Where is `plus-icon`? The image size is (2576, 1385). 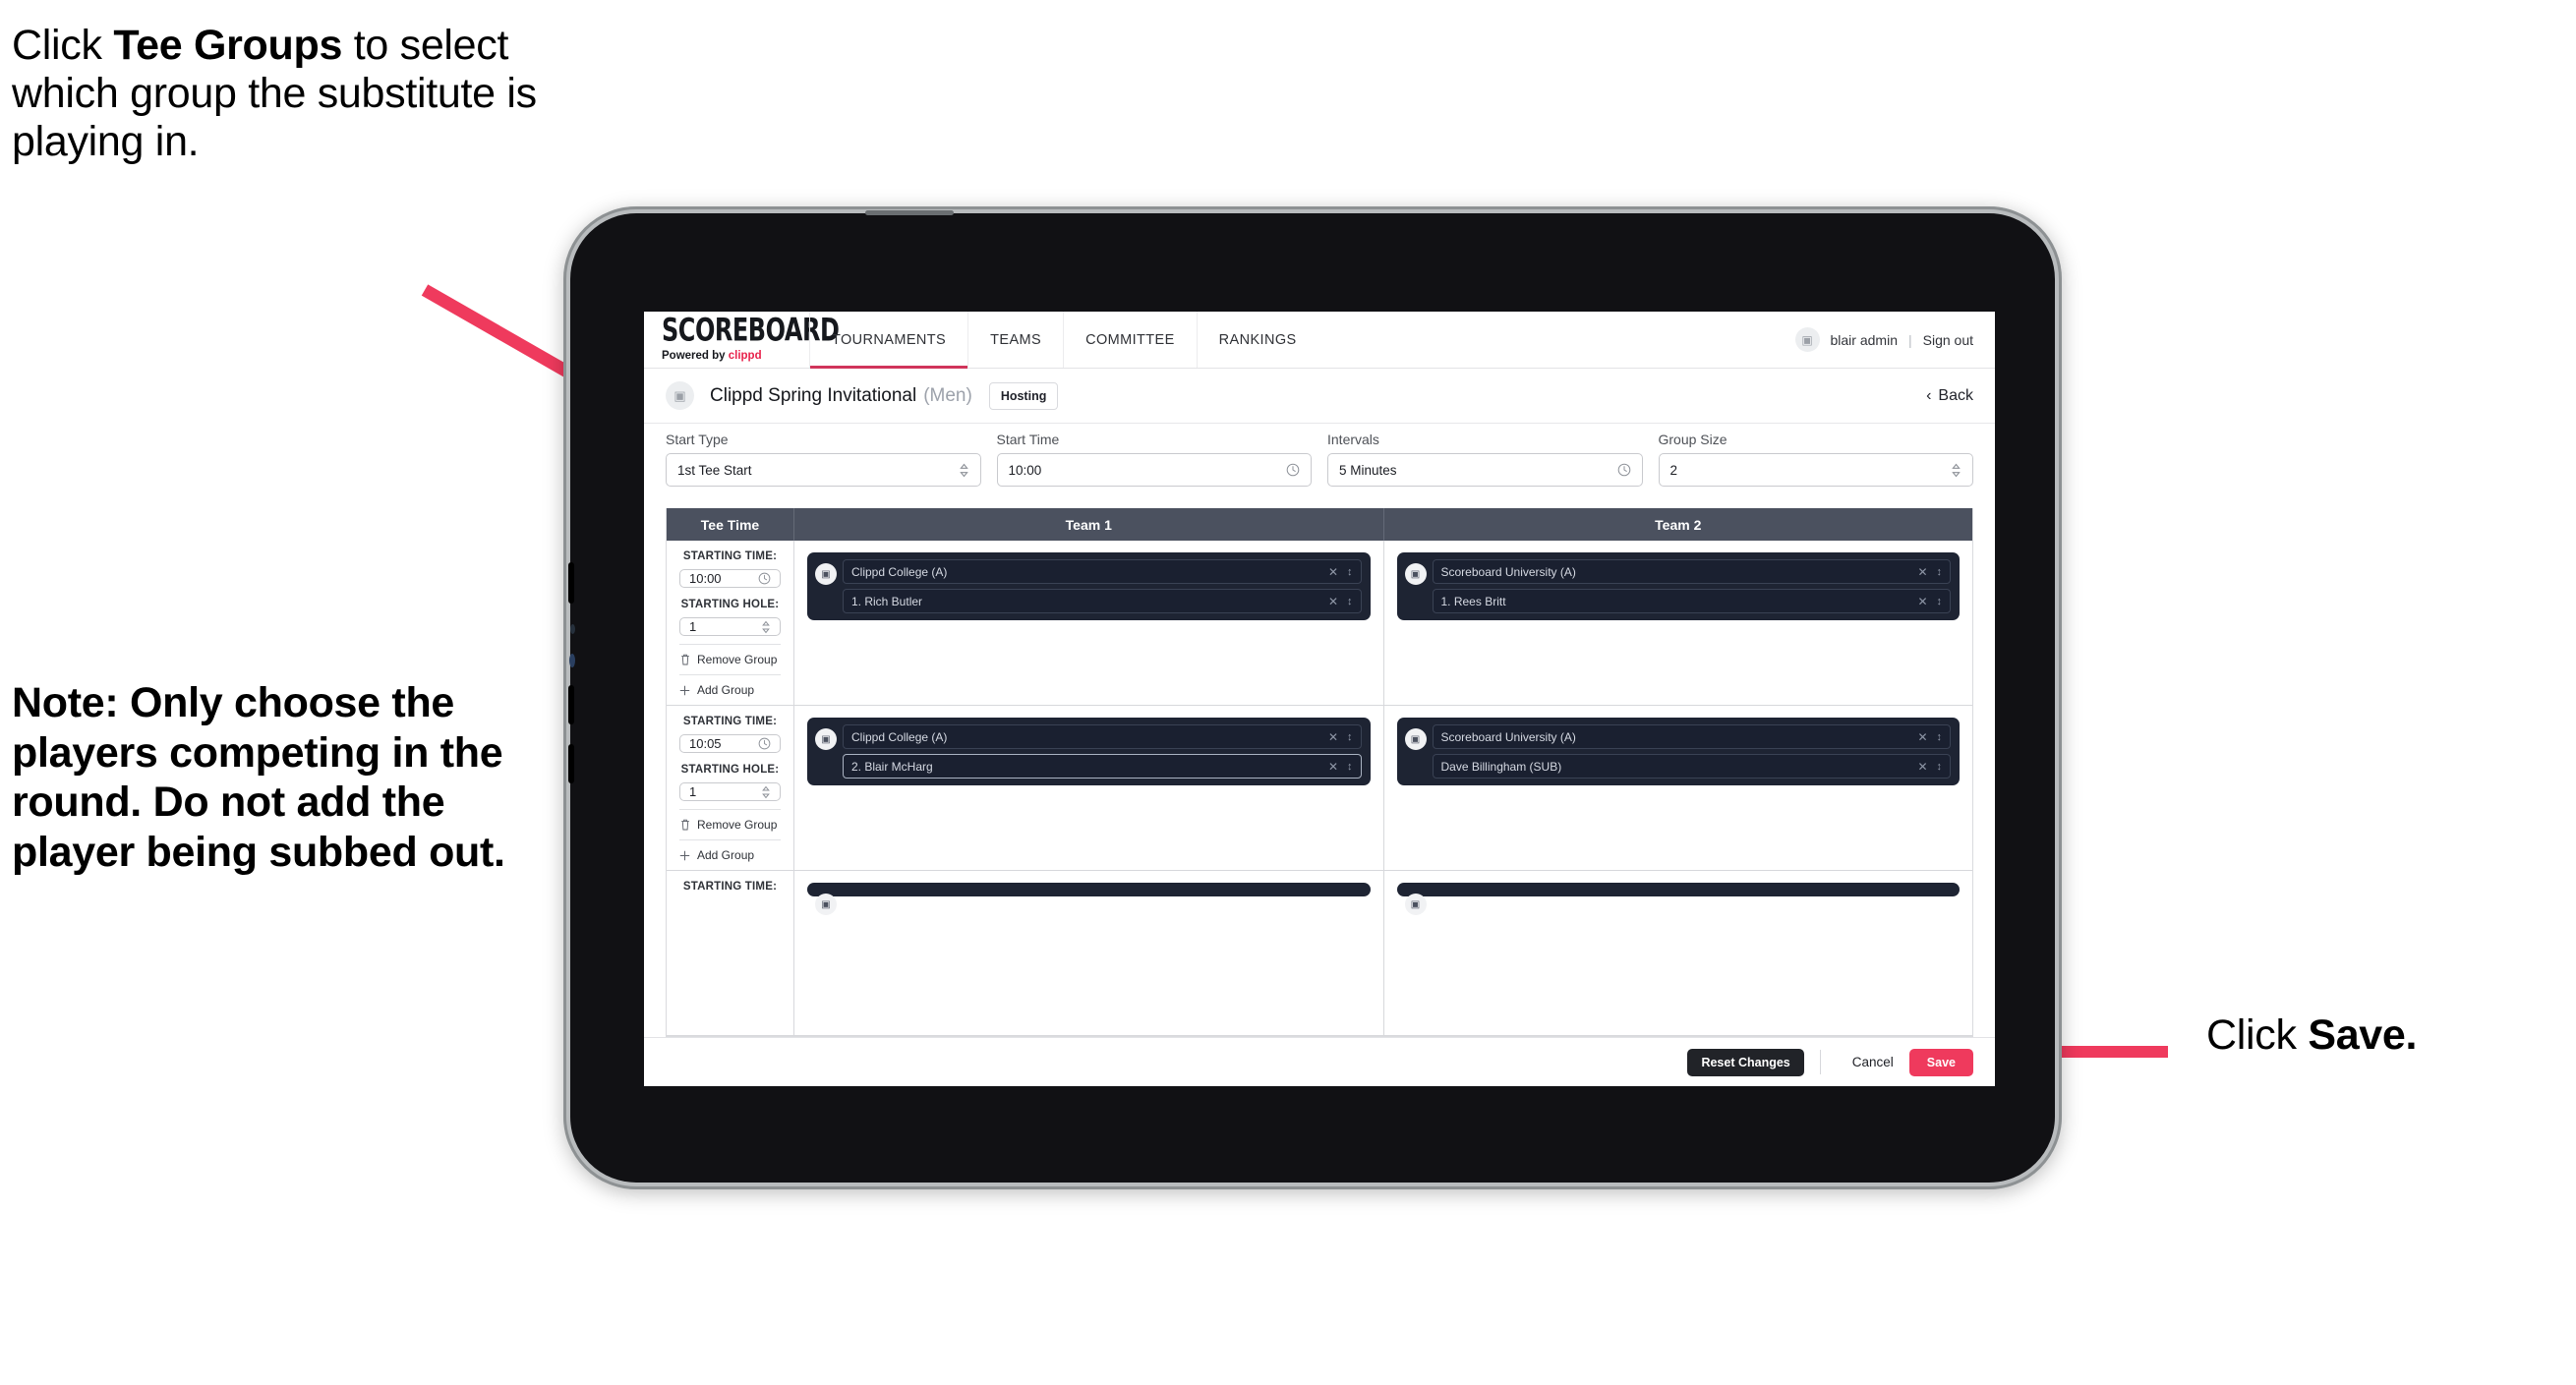
plus-icon is located at coordinates (684, 856).